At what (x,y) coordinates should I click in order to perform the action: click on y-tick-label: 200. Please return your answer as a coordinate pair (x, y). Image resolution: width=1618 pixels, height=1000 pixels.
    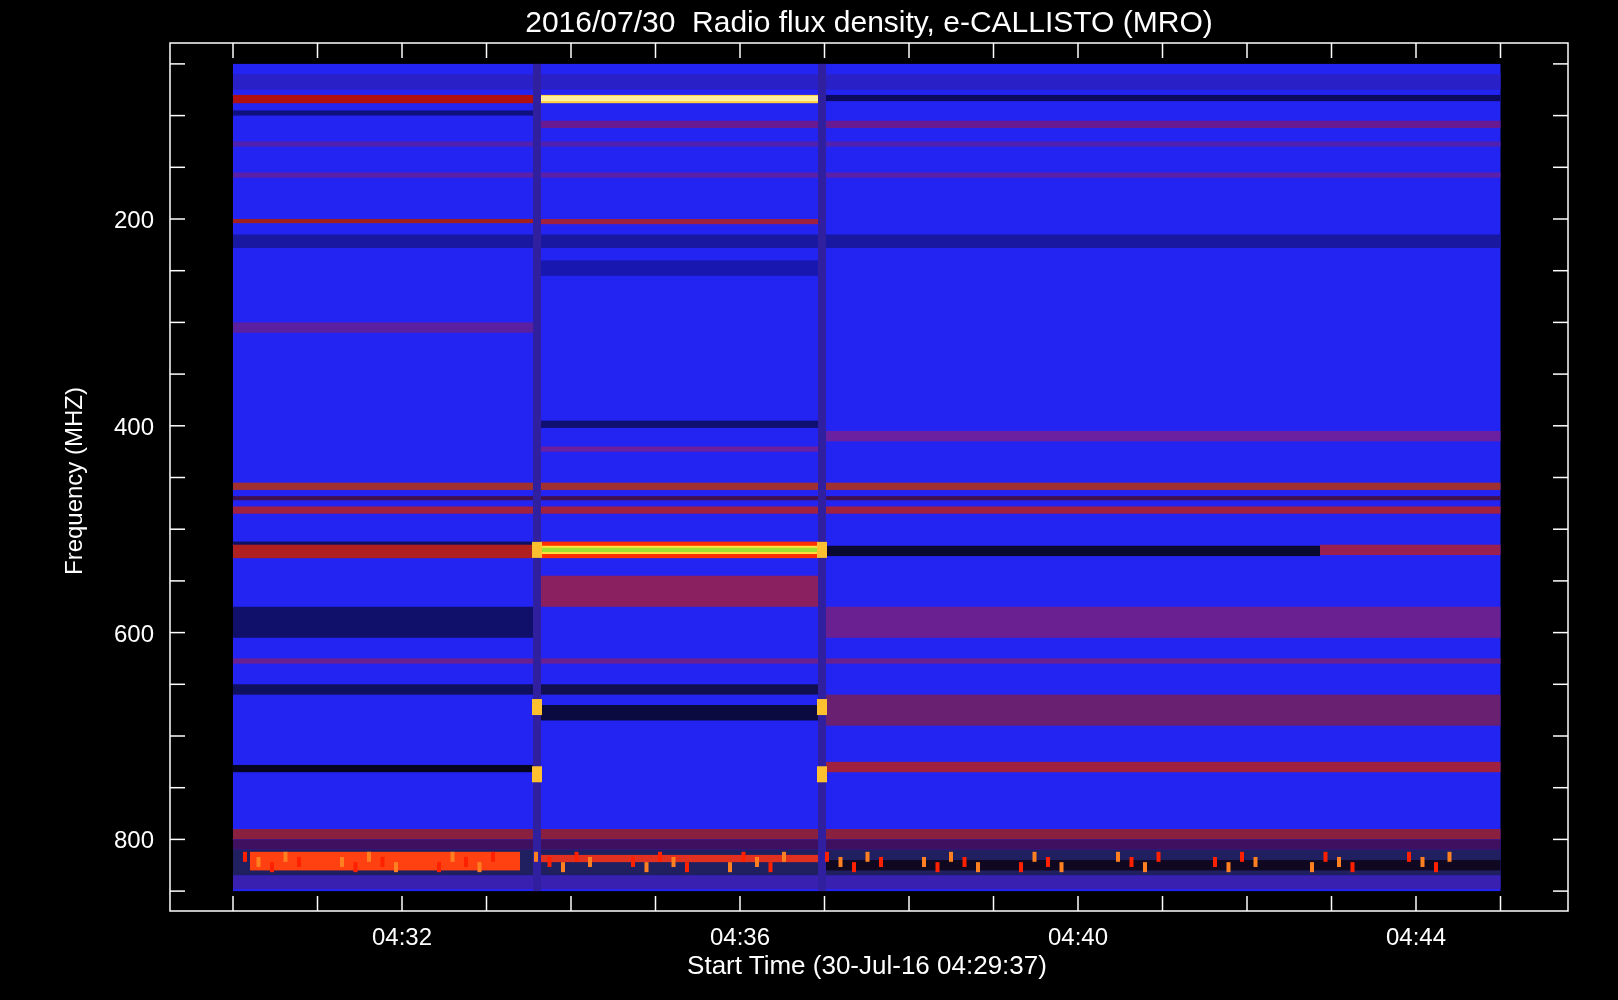
    Looking at the image, I should click on (134, 219).